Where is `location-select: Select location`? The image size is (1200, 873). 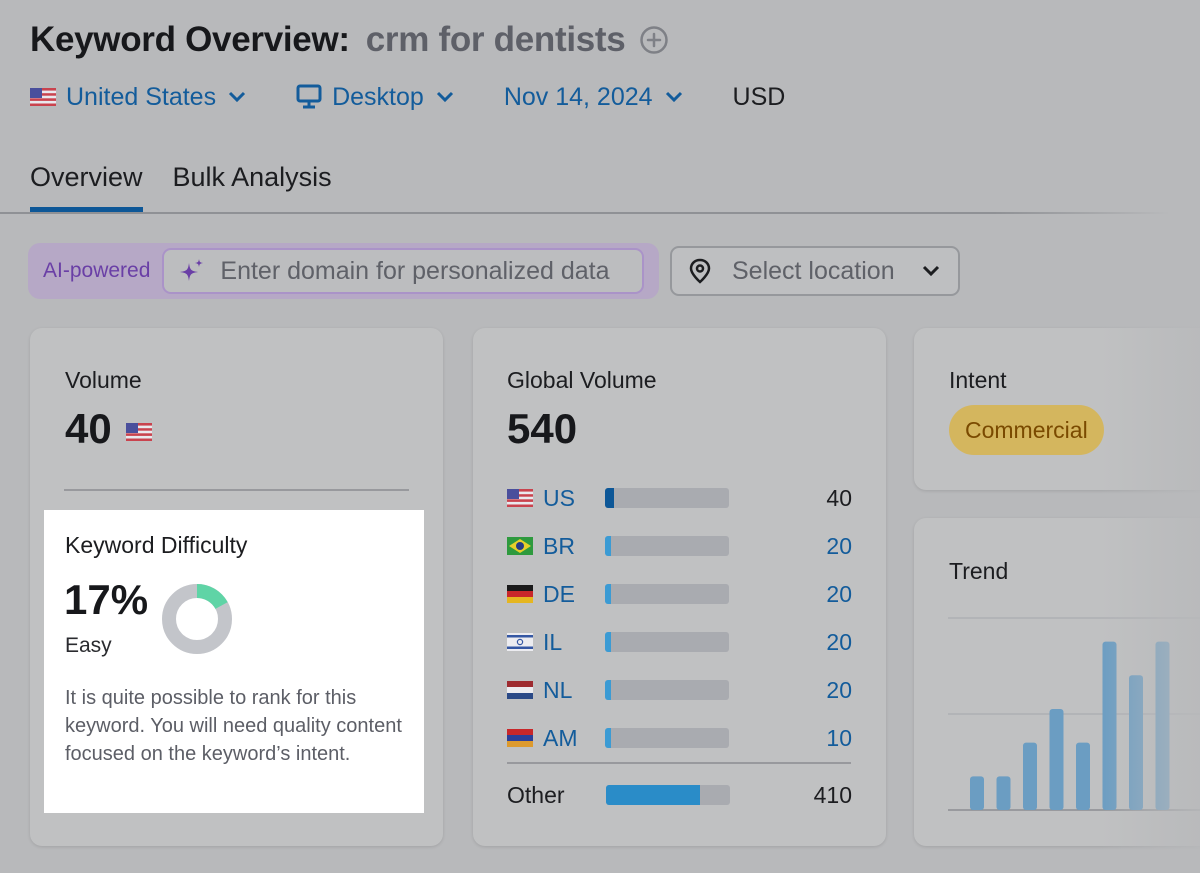
location-select: Select location is located at coordinates (815, 271).